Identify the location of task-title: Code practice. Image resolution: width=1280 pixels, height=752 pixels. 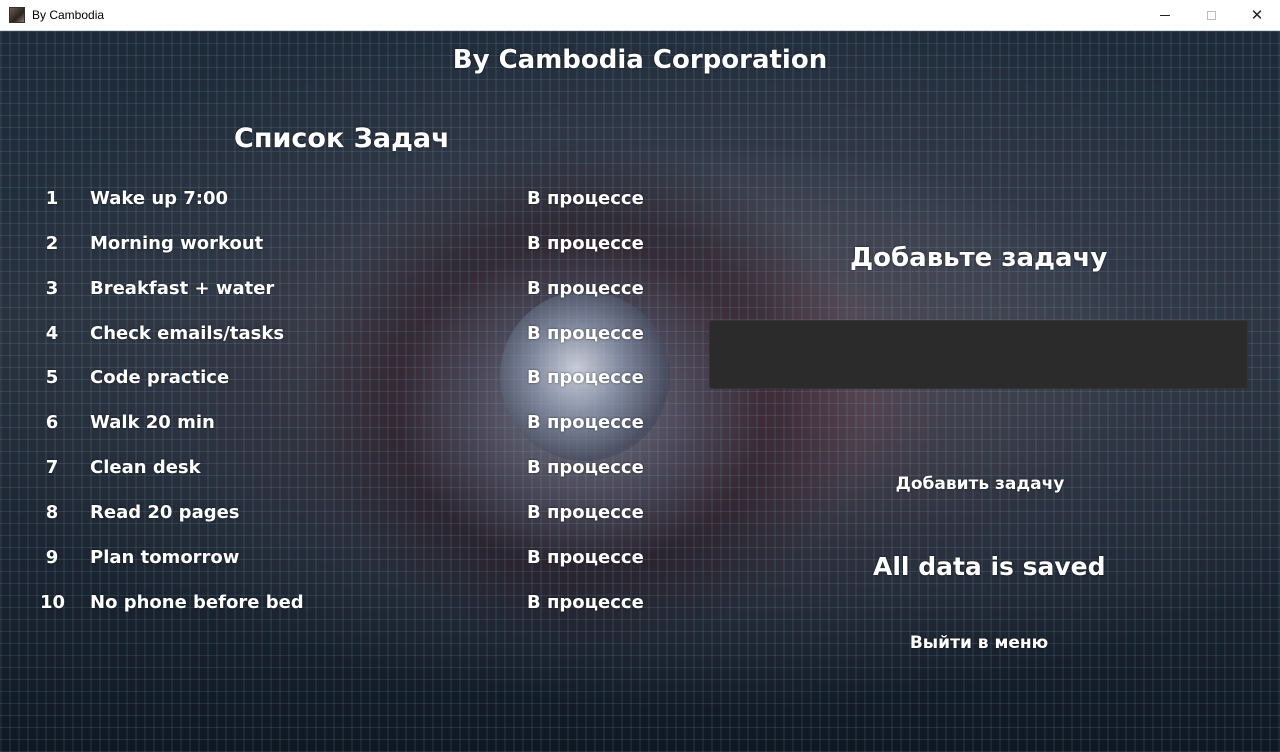
(160, 377).